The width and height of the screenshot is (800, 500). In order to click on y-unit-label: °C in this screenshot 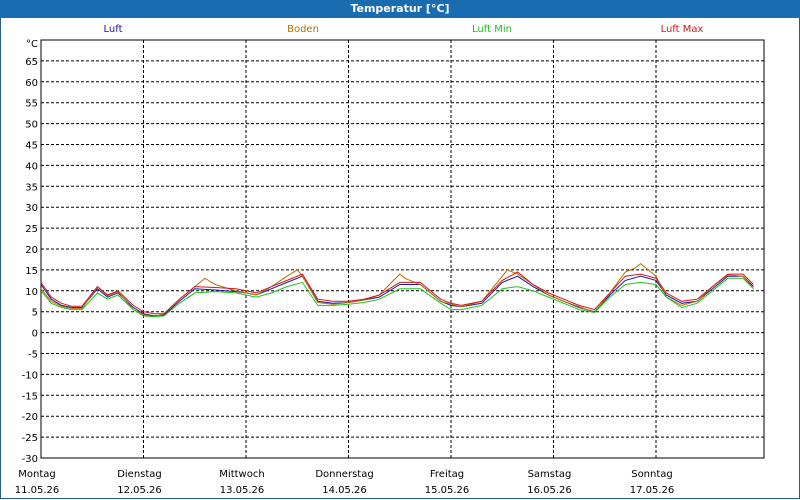, I will do `click(32, 44)`.